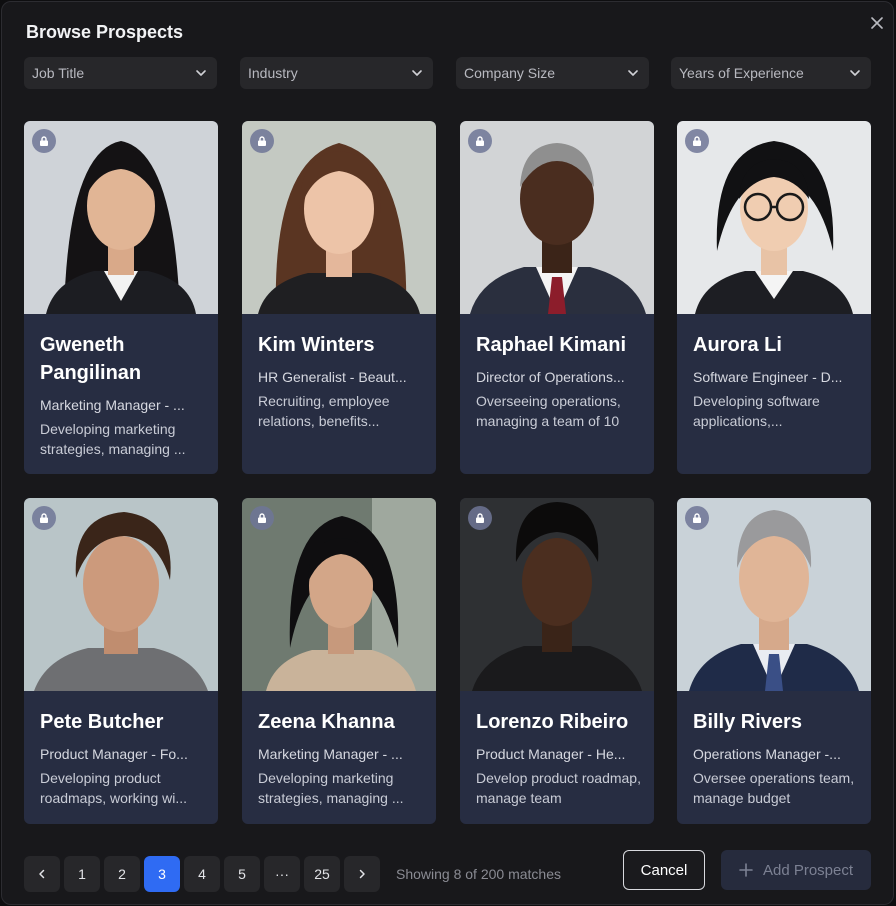 The width and height of the screenshot is (896, 906). I want to click on prospect-name: Billy Rivers, so click(747, 722).